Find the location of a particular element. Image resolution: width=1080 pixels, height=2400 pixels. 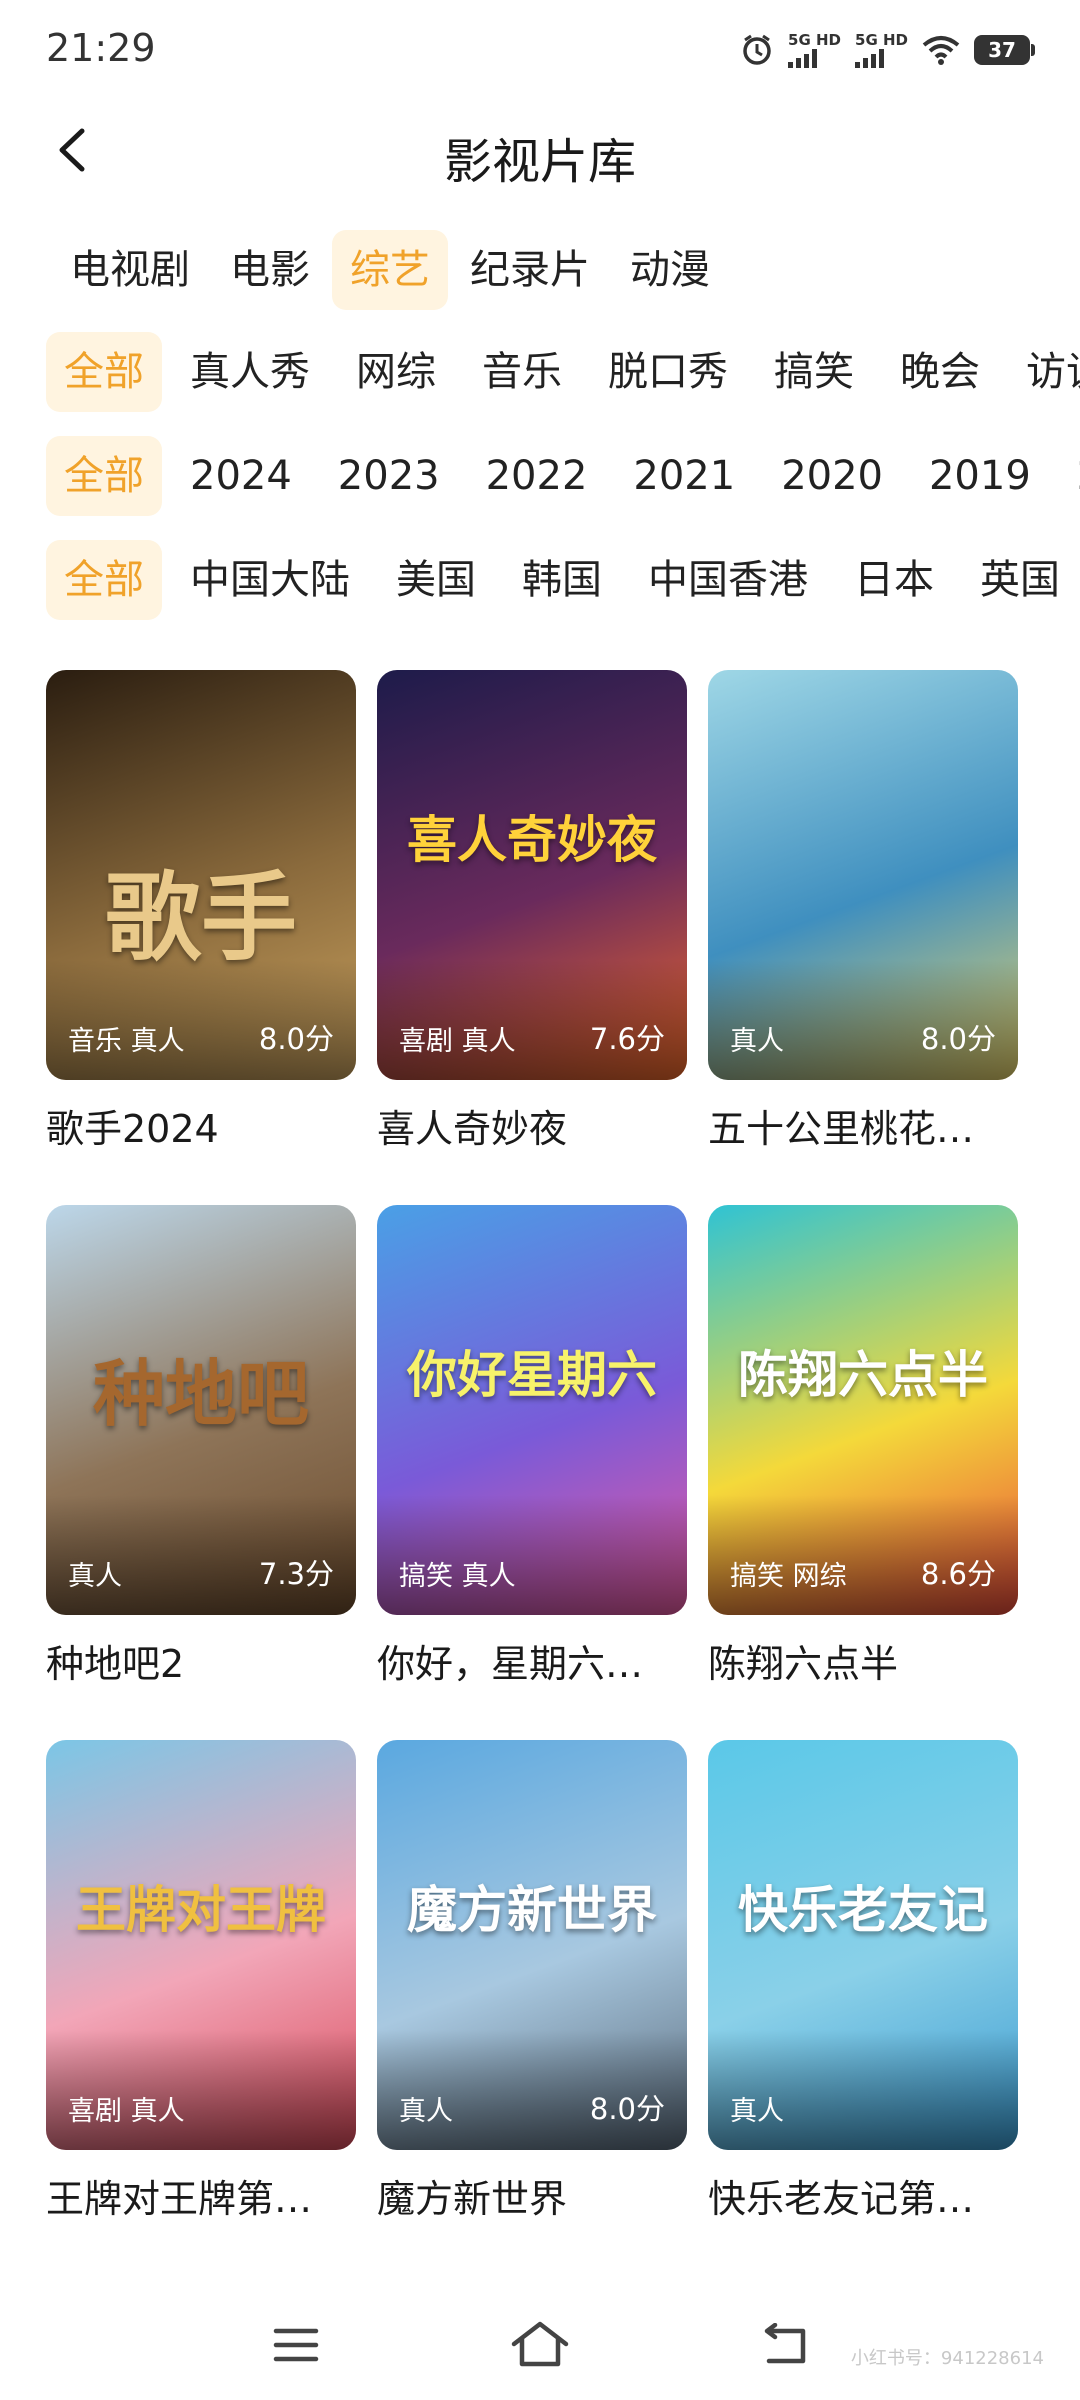

category-tabs: 电视剧 电影 综艺 纪录片 动漫 is located at coordinates (540, 272).